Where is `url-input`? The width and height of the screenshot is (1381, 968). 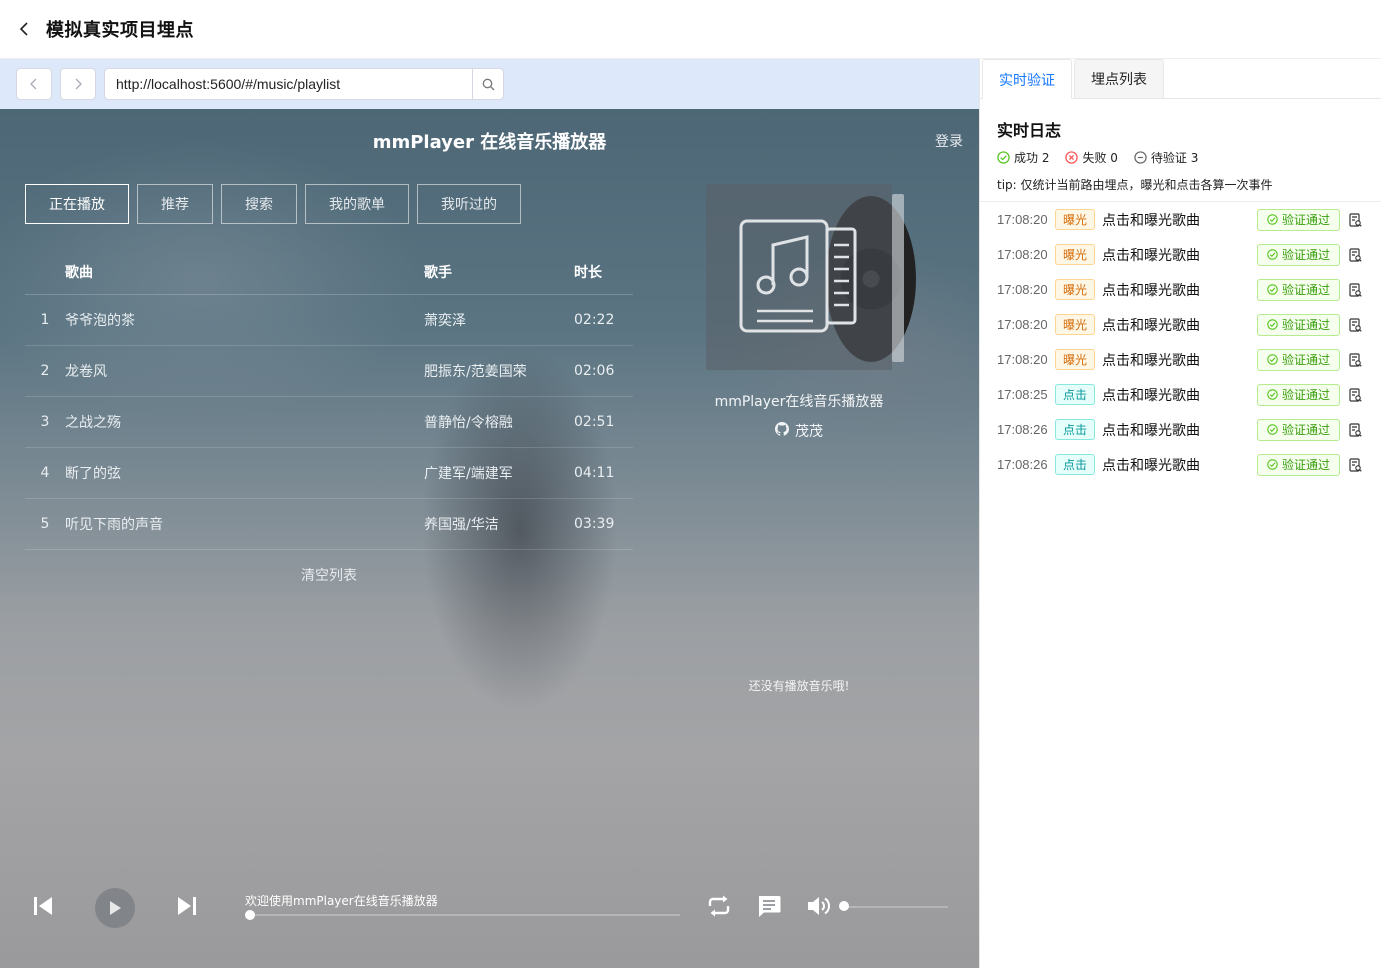
url-input is located at coordinates (288, 84).